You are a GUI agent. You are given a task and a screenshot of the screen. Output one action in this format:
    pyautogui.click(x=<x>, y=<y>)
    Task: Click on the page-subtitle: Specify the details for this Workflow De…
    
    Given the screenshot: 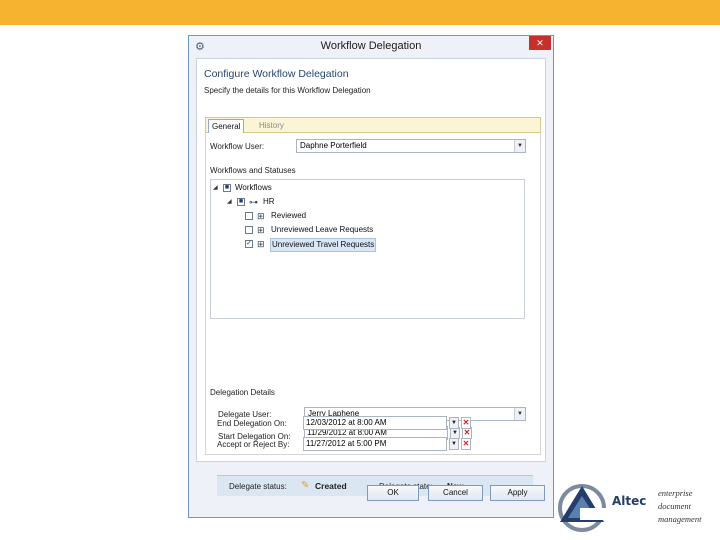 What is the action you would take?
    pyautogui.click(x=287, y=90)
    